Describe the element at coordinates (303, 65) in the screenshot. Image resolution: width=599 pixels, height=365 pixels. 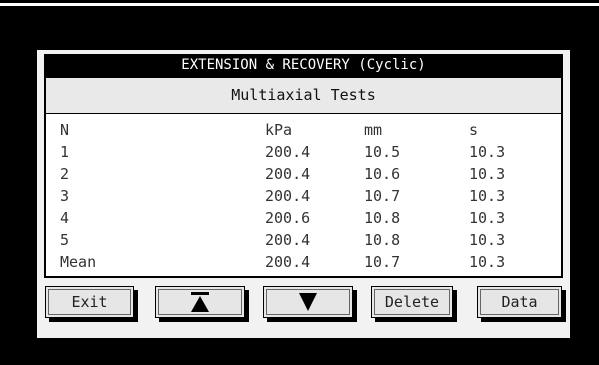
I see `panel-title: EXTENSION & RECOVERY (Cyclic)` at that location.